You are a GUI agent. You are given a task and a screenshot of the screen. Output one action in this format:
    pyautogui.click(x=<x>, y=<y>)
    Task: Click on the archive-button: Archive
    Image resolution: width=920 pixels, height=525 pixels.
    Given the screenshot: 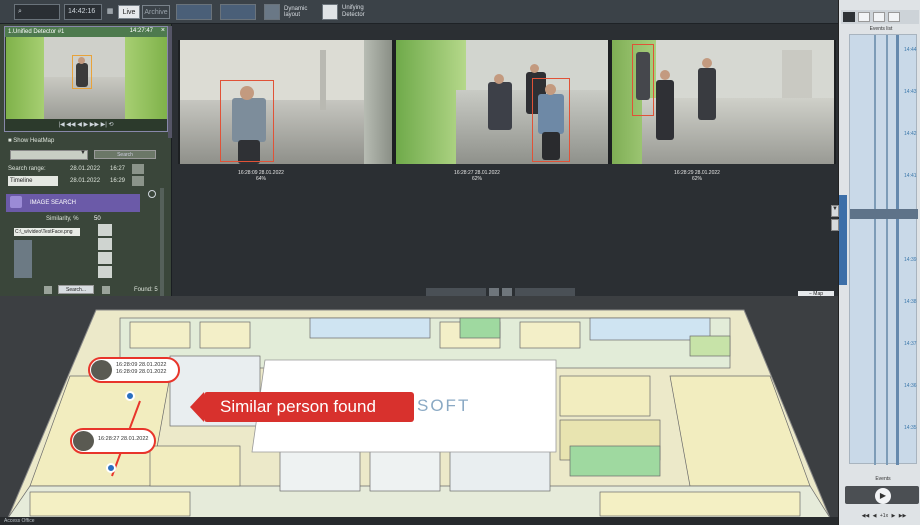 What is the action you would take?
    pyautogui.click(x=156, y=12)
    